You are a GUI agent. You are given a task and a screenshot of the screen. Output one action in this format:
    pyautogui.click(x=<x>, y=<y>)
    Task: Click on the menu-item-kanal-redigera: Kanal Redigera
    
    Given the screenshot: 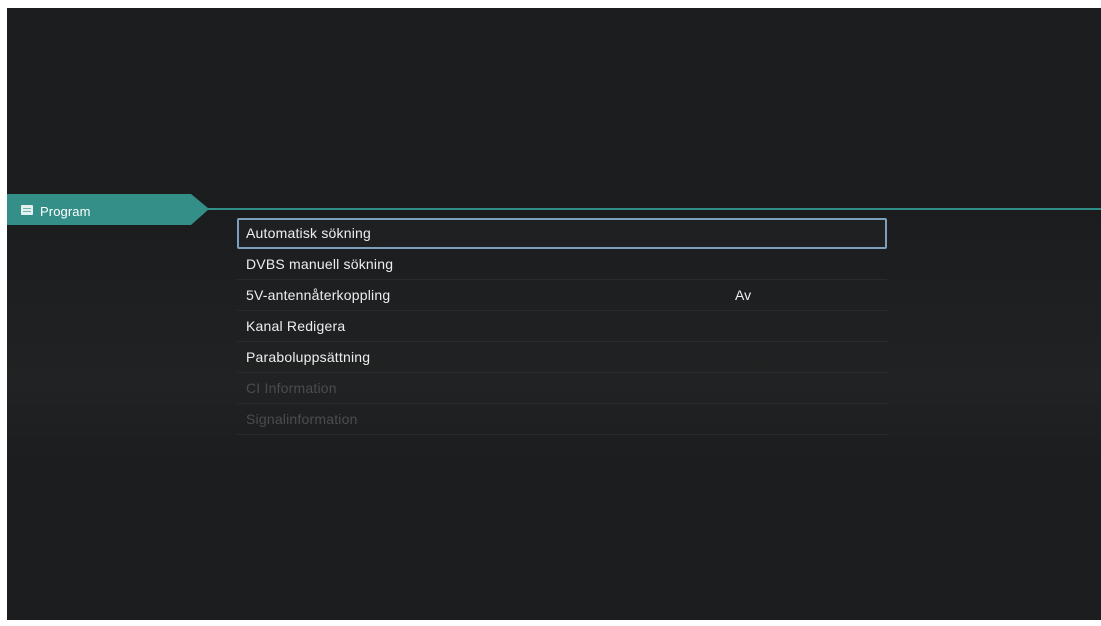 What is the action you would take?
    pyautogui.click(x=562, y=326)
    